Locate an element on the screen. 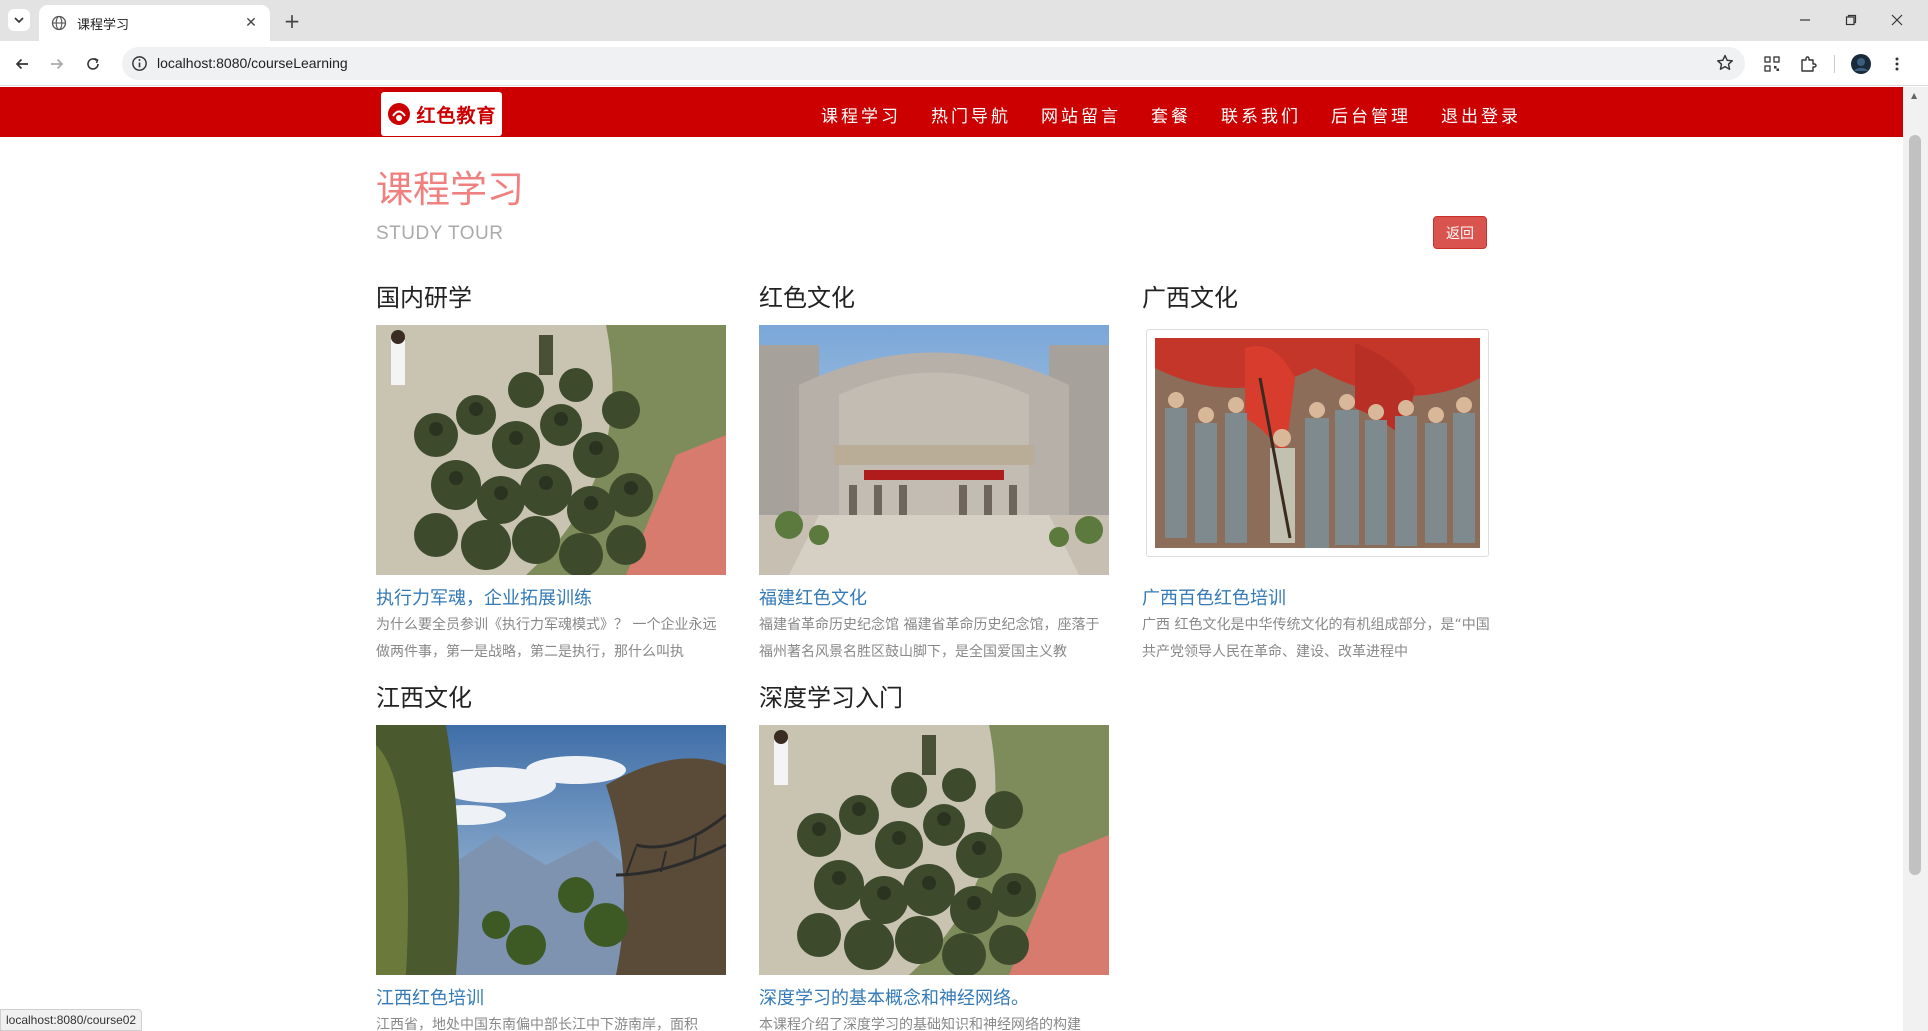 This screenshot has width=1928, height=1031. chevron-down-icon is located at coordinates (19, 20).